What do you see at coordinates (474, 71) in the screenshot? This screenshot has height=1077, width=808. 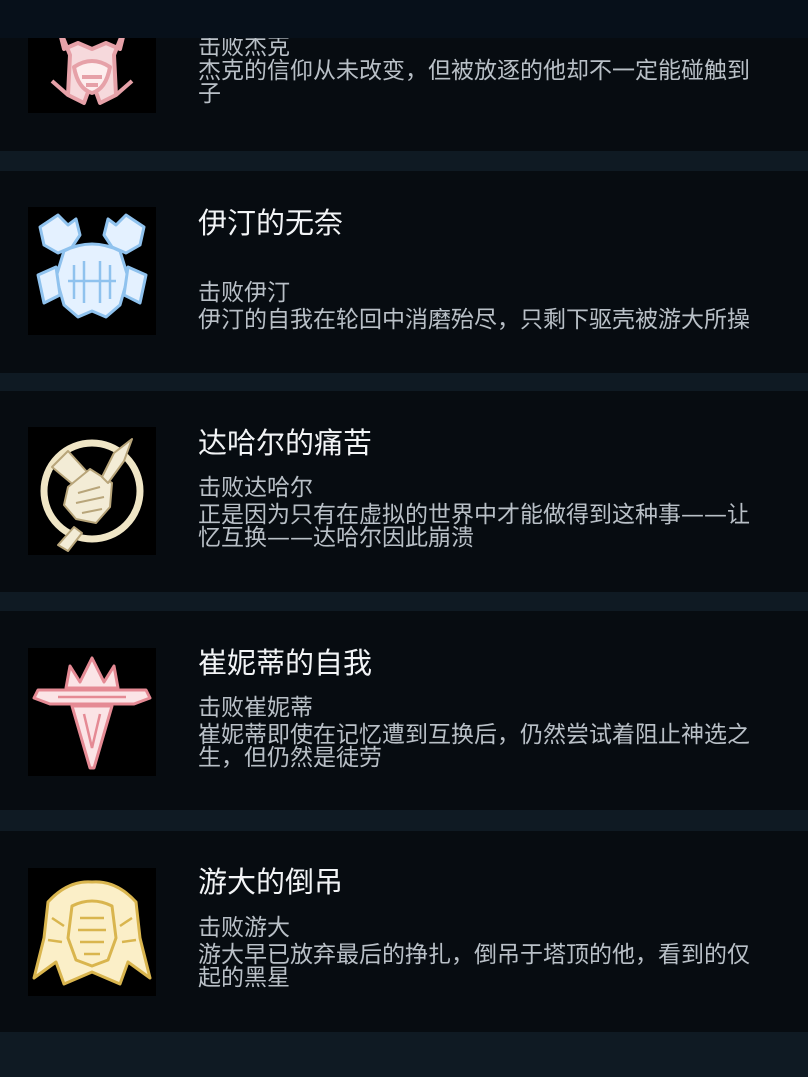 I see `description-line: 杰克的信仰从未改变，但被放逐的他却不一定能碰触到` at bounding box center [474, 71].